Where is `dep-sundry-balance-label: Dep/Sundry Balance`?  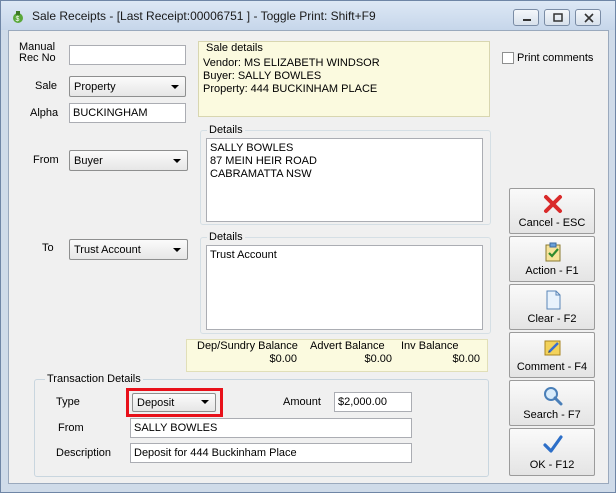 dep-sundry-balance-label: Dep/Sundry Balance is located at coordinates (247, 346).